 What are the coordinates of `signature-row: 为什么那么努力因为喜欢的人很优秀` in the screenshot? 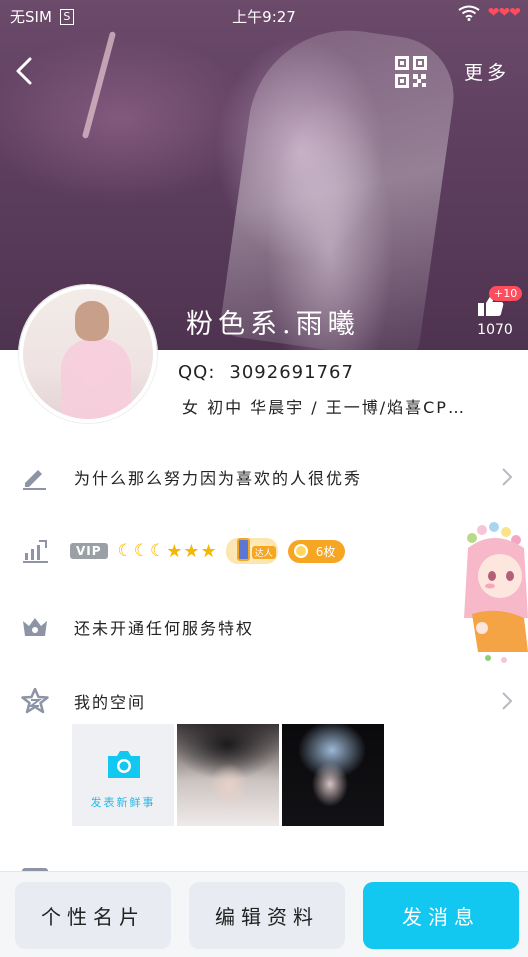 It's located at (264, 476).